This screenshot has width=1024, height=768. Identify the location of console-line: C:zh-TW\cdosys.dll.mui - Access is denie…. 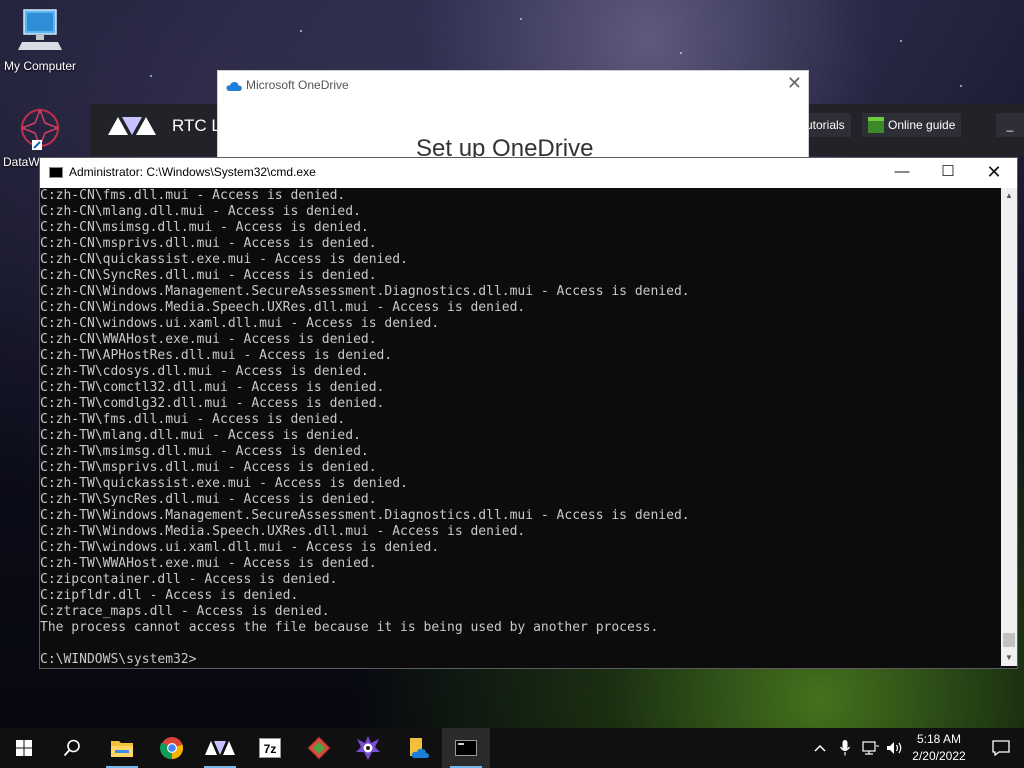
(204, 371).